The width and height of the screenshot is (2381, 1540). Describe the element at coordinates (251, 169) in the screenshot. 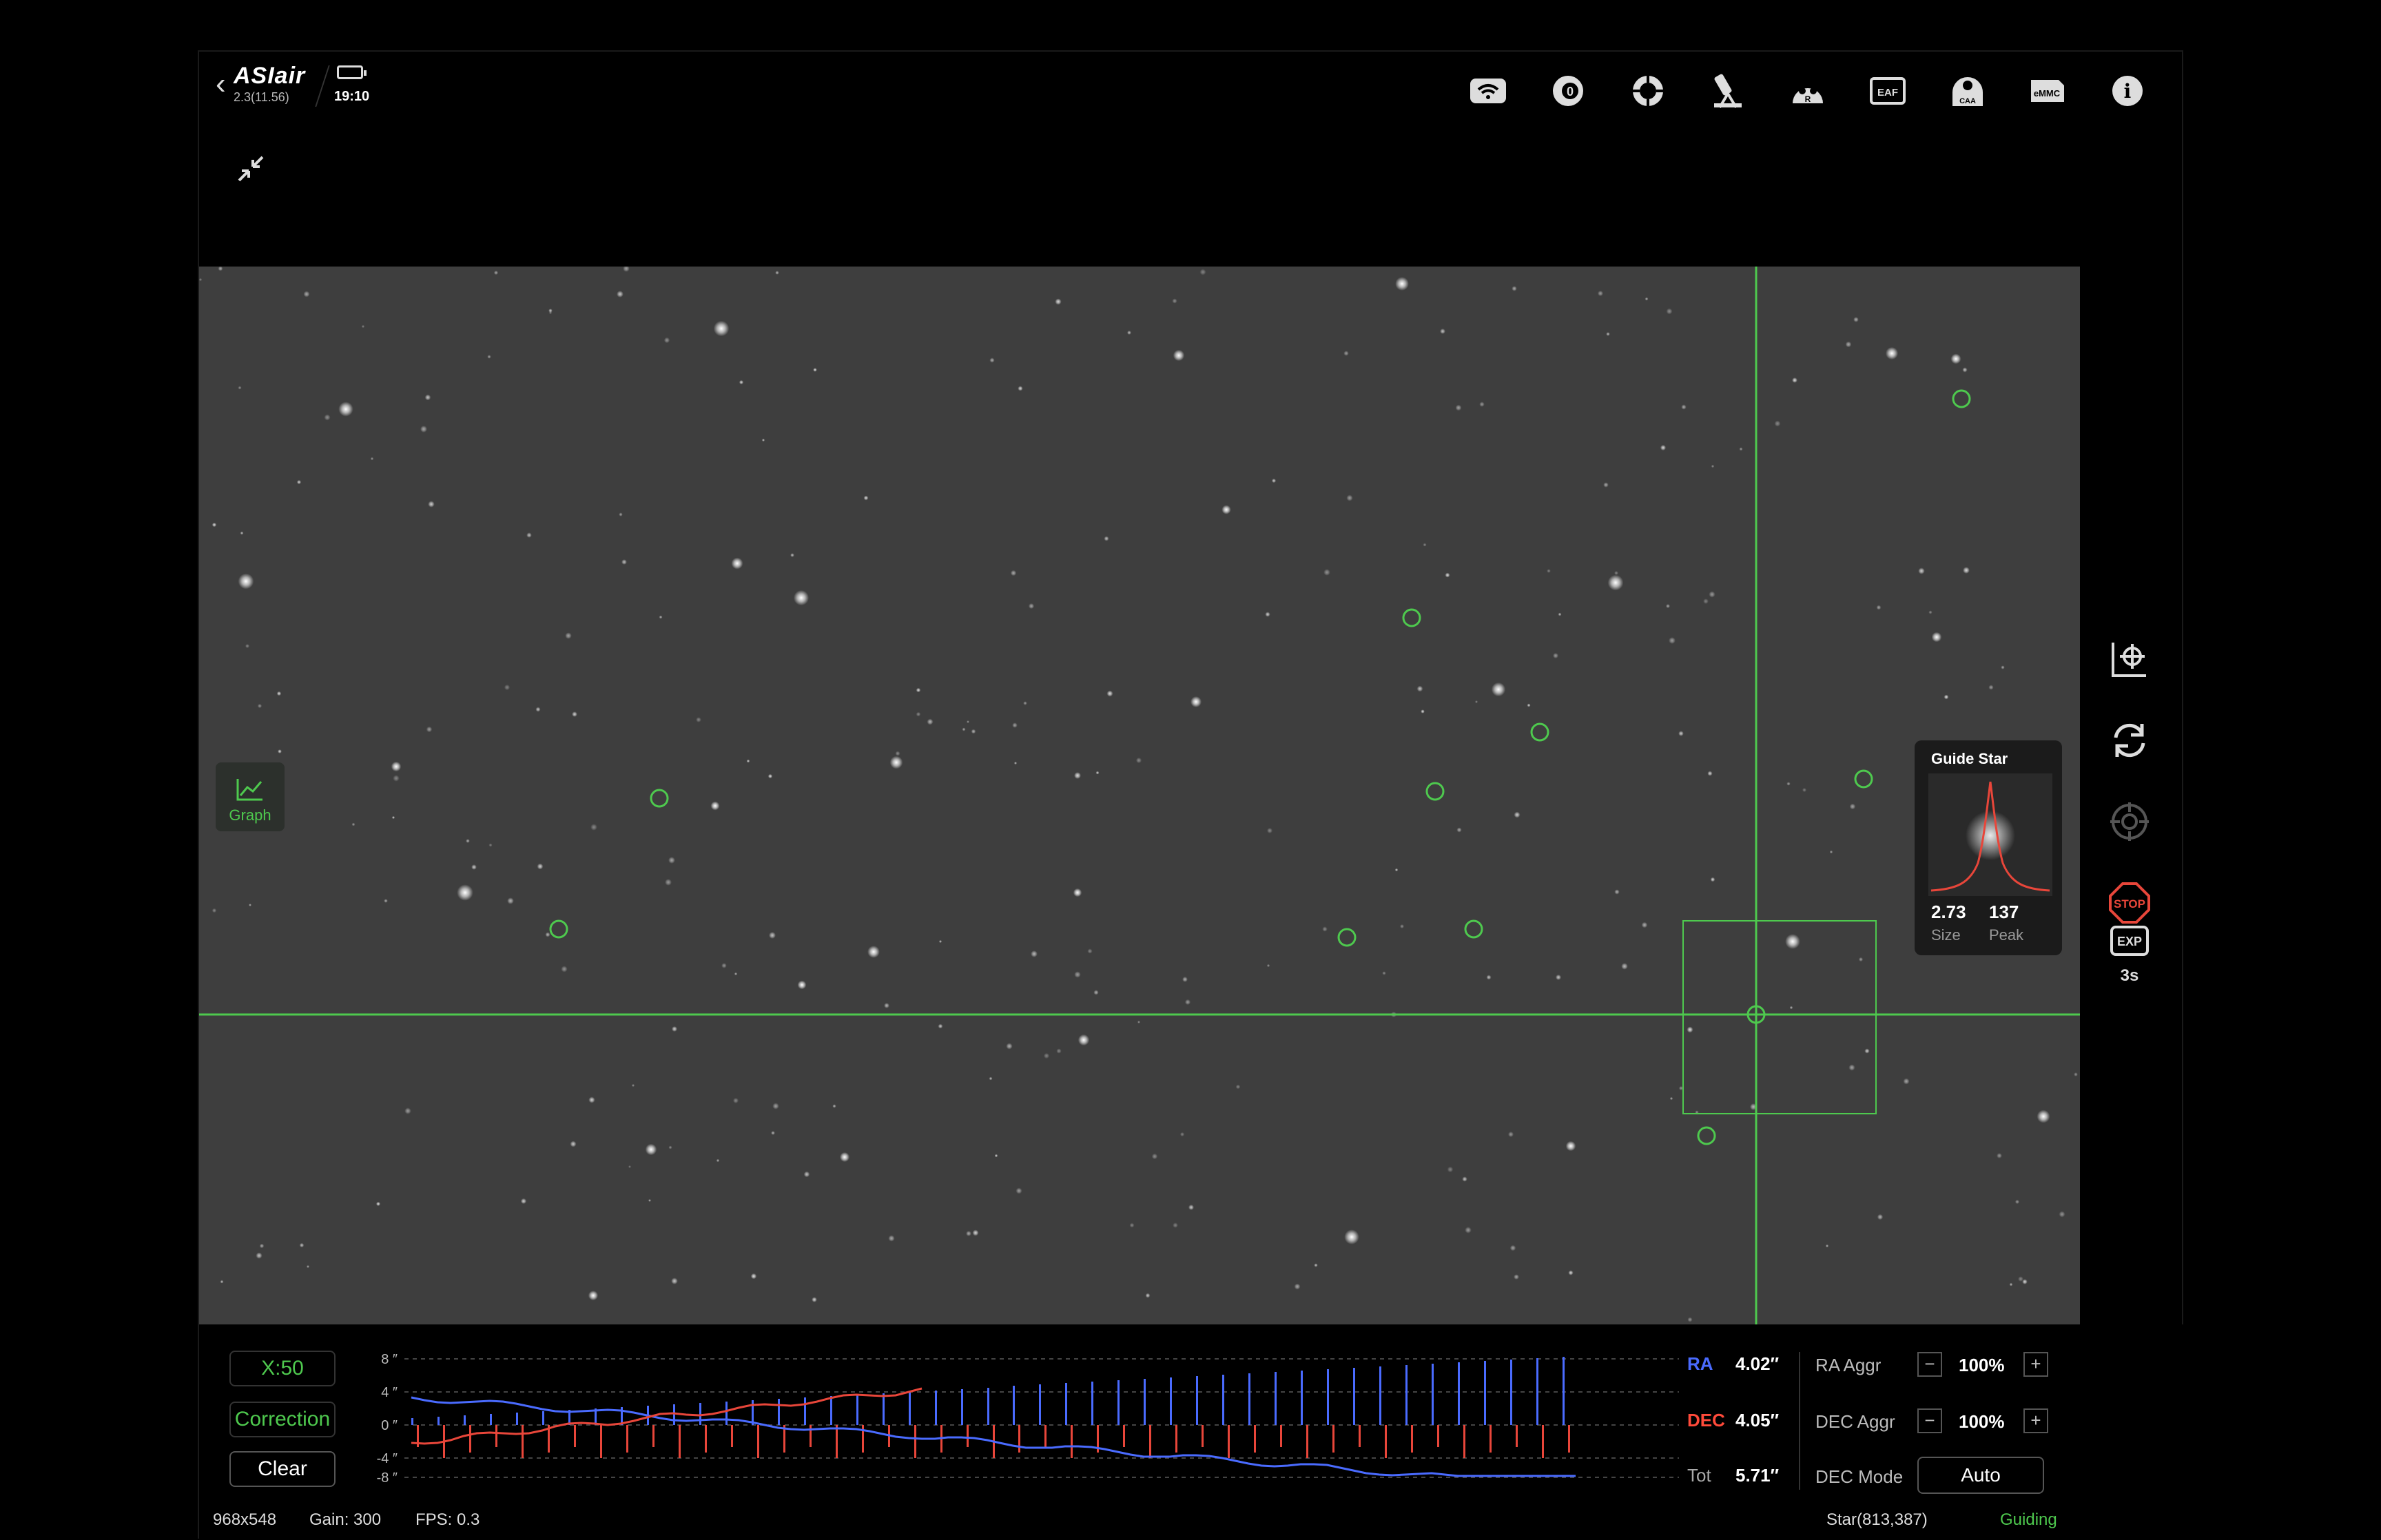

I see `collapse-fullscreen-icon` at that location.